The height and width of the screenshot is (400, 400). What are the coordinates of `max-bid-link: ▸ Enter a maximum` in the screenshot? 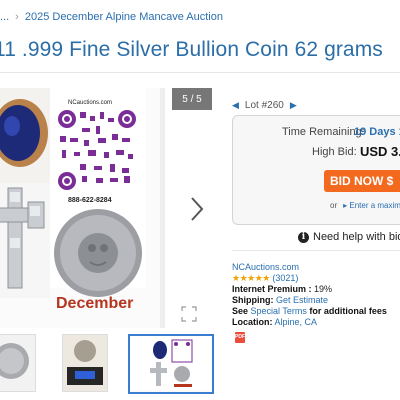 It's located at (371, 205).